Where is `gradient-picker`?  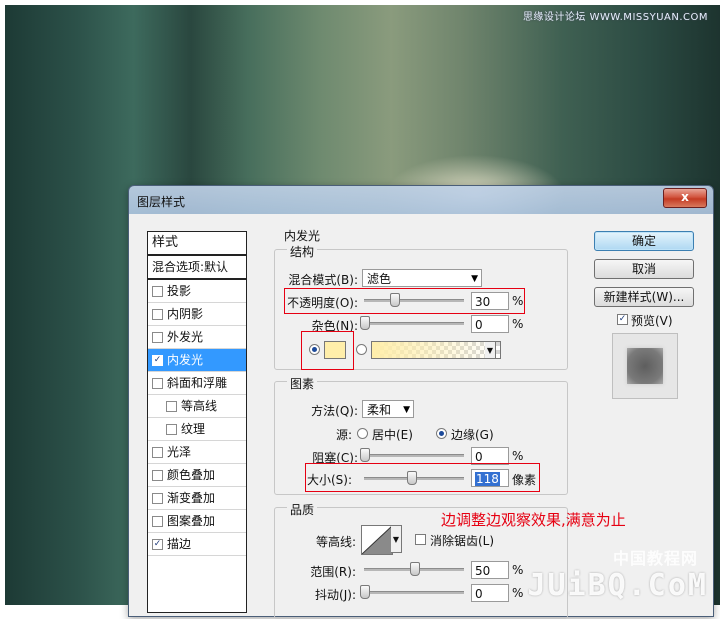 gradient-picker is located at coordinates (436, 350).